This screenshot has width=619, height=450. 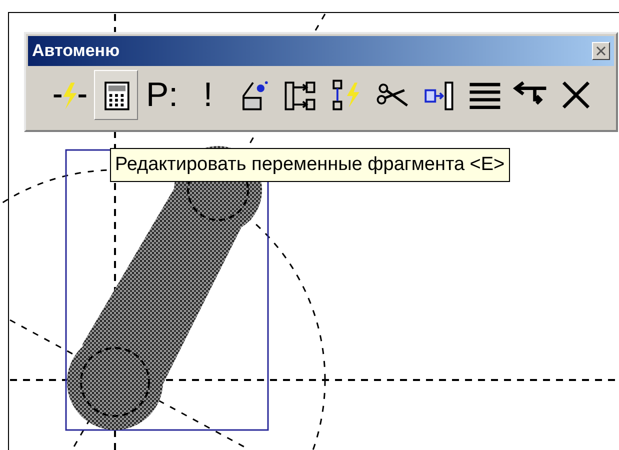 I want to click on toolbar-button: P:, so click(x=162, y=95).